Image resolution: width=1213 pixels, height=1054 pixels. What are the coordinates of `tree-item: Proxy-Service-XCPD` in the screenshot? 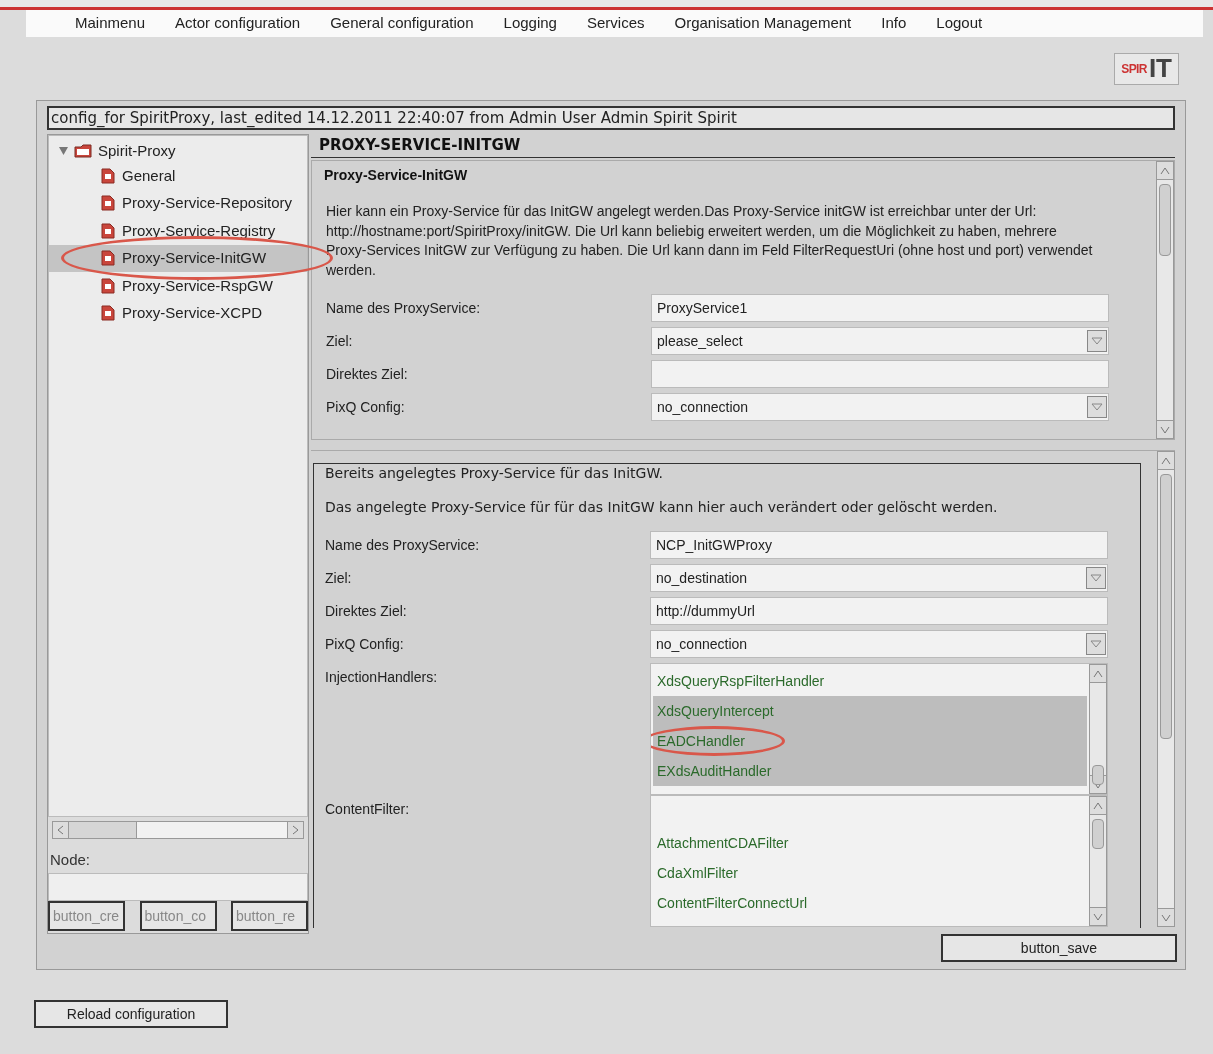 It's located at (178, 313).